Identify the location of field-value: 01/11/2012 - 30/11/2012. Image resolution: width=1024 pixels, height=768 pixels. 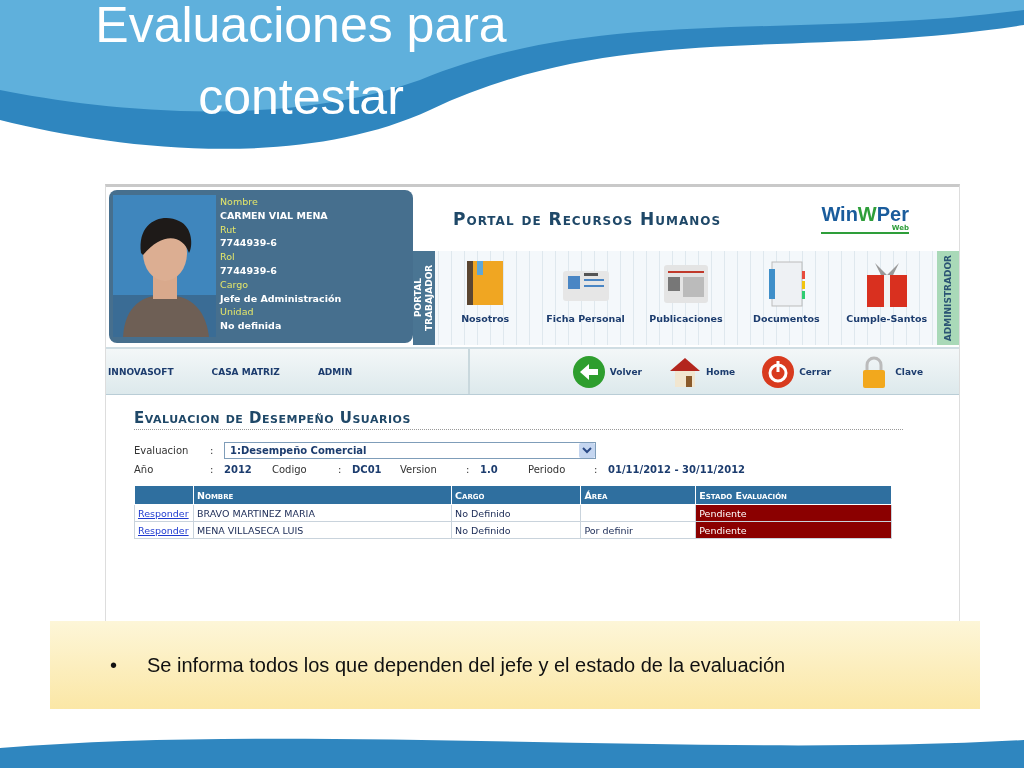
(677, 469).